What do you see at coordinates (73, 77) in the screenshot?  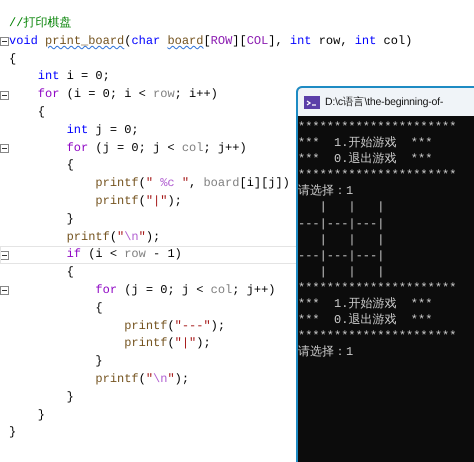 I see `code-line: int i = 0;` at bounding box center [73, 77].